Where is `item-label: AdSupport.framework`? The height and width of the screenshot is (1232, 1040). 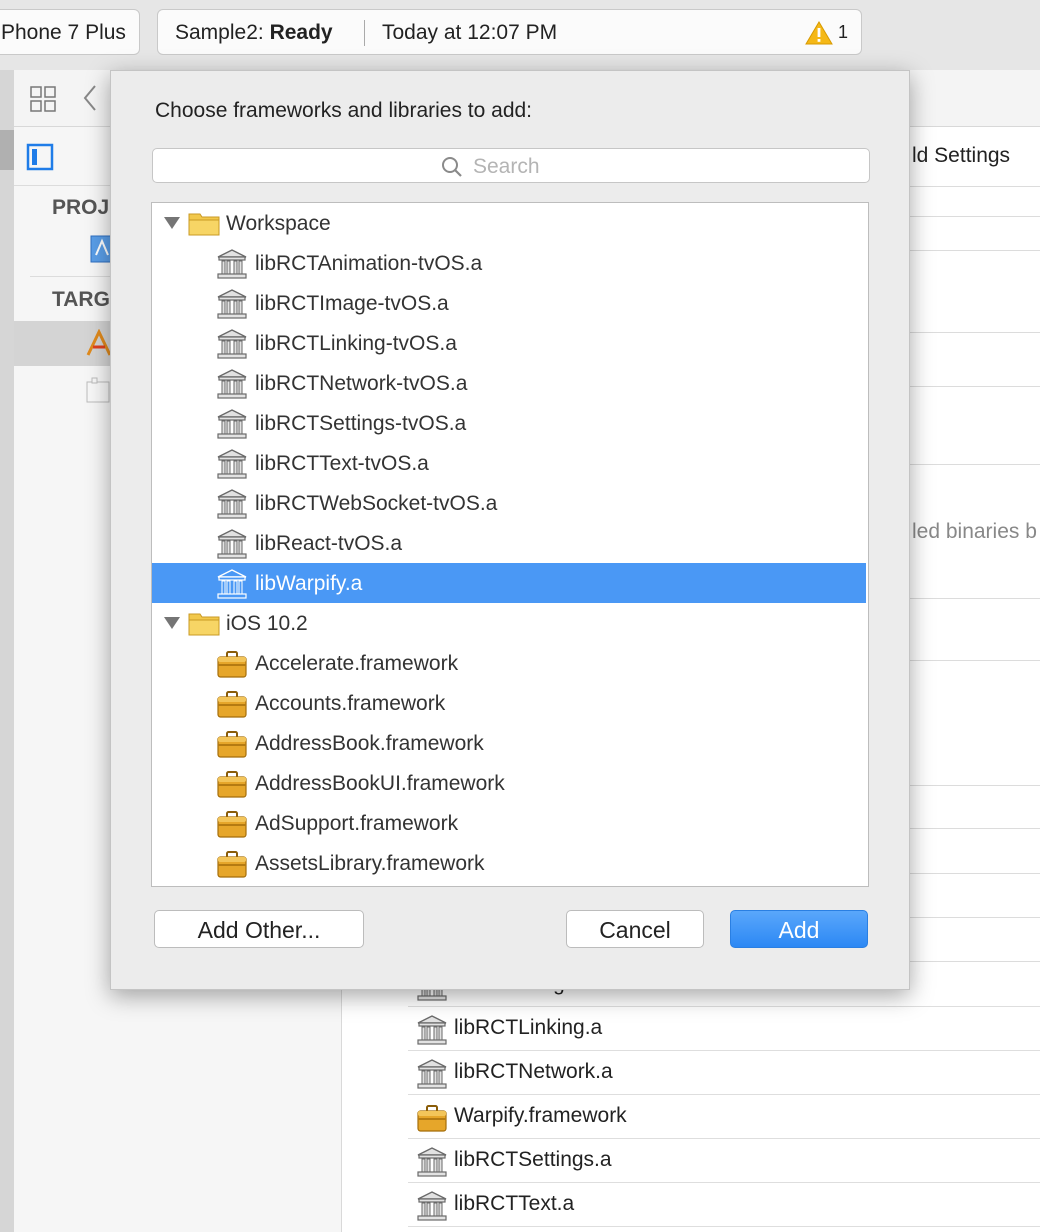
item-label: AdSupport.framework is located at coordinates (357, 823).